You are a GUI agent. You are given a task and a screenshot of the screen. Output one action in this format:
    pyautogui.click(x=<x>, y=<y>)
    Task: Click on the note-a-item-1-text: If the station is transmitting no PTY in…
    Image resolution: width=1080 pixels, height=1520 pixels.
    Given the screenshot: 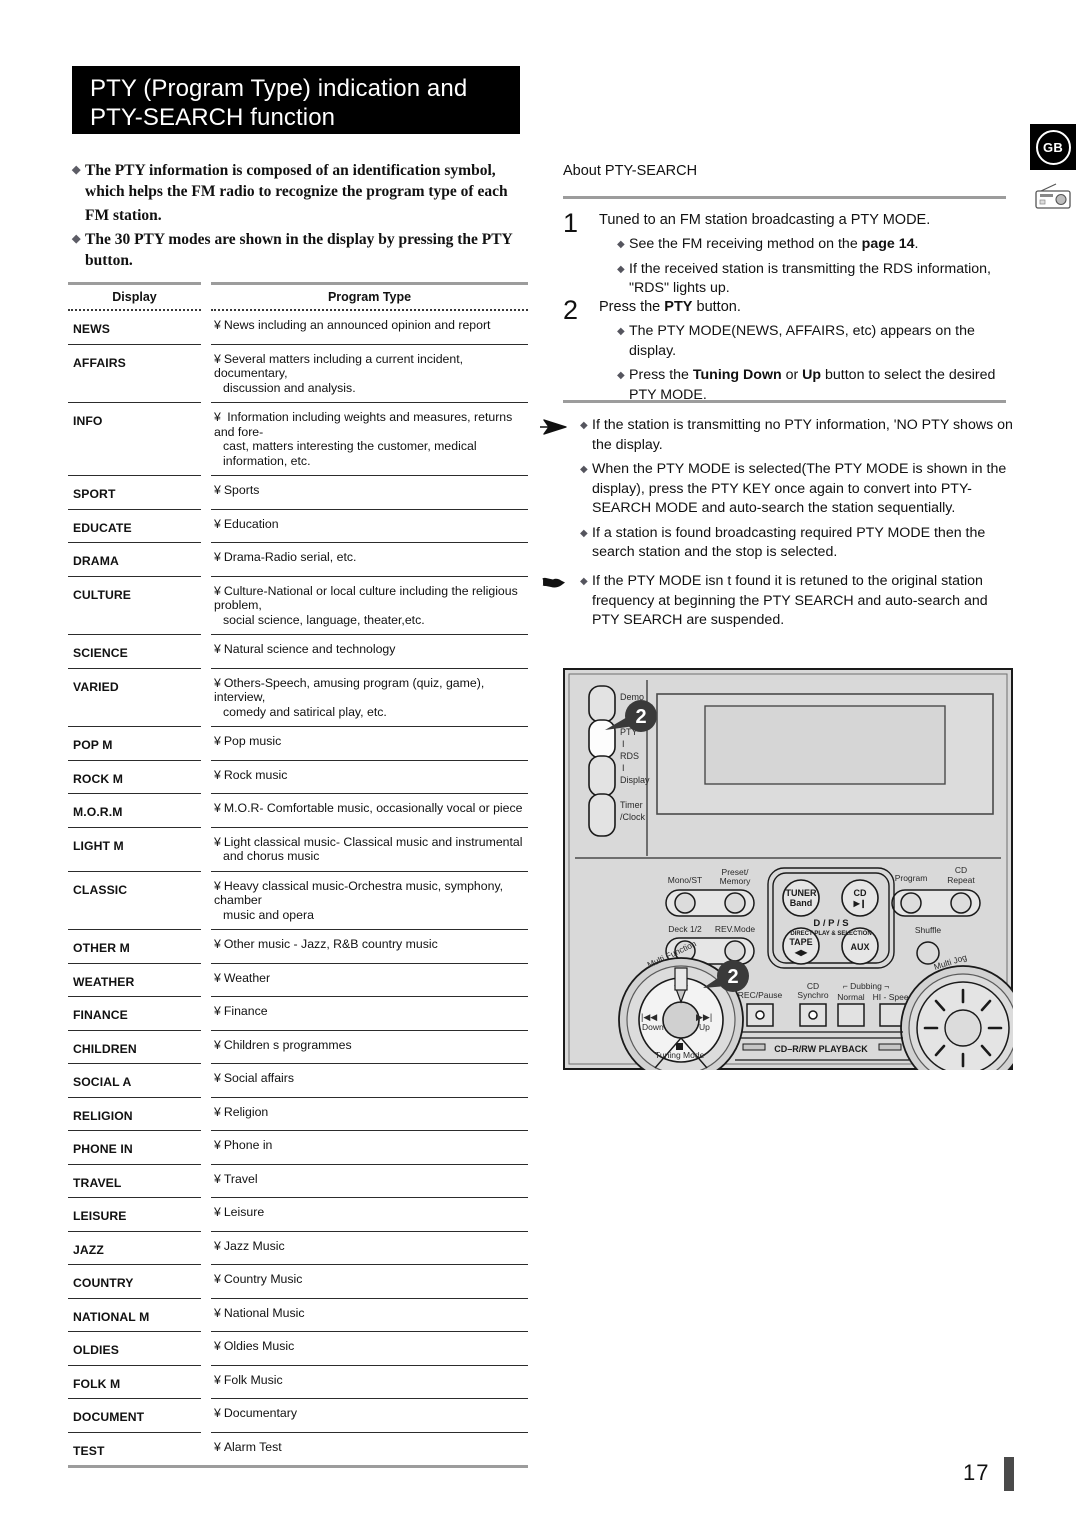 What is the action you would take?
    pyautogui.click(x=802, y=435)
    